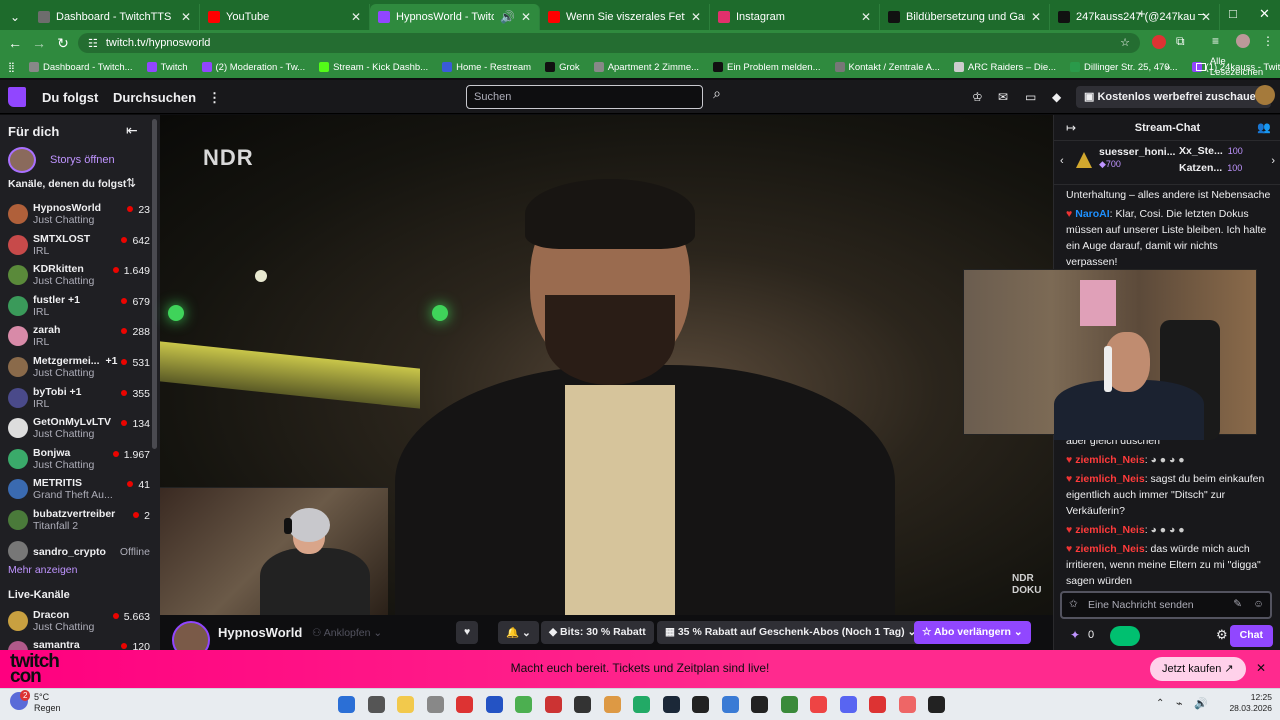 This screenshot has width=1280, height=720. Describe the element at coordinates (285, 17) in the screenshot. I see `browser-tab: YouTube ✕` at that location.